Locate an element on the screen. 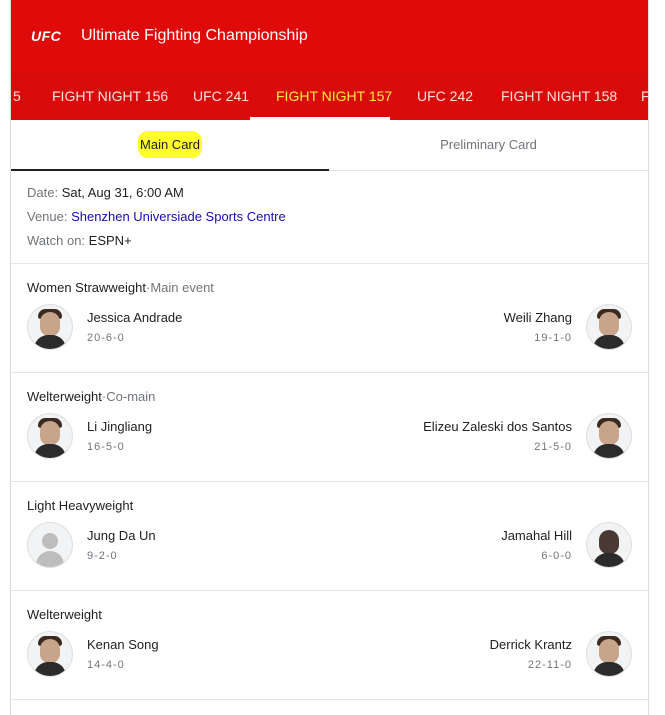 This screenshot has height=715, width=665. watch-row: Watch on: ESPN+ is located at coordinates (329, 241).